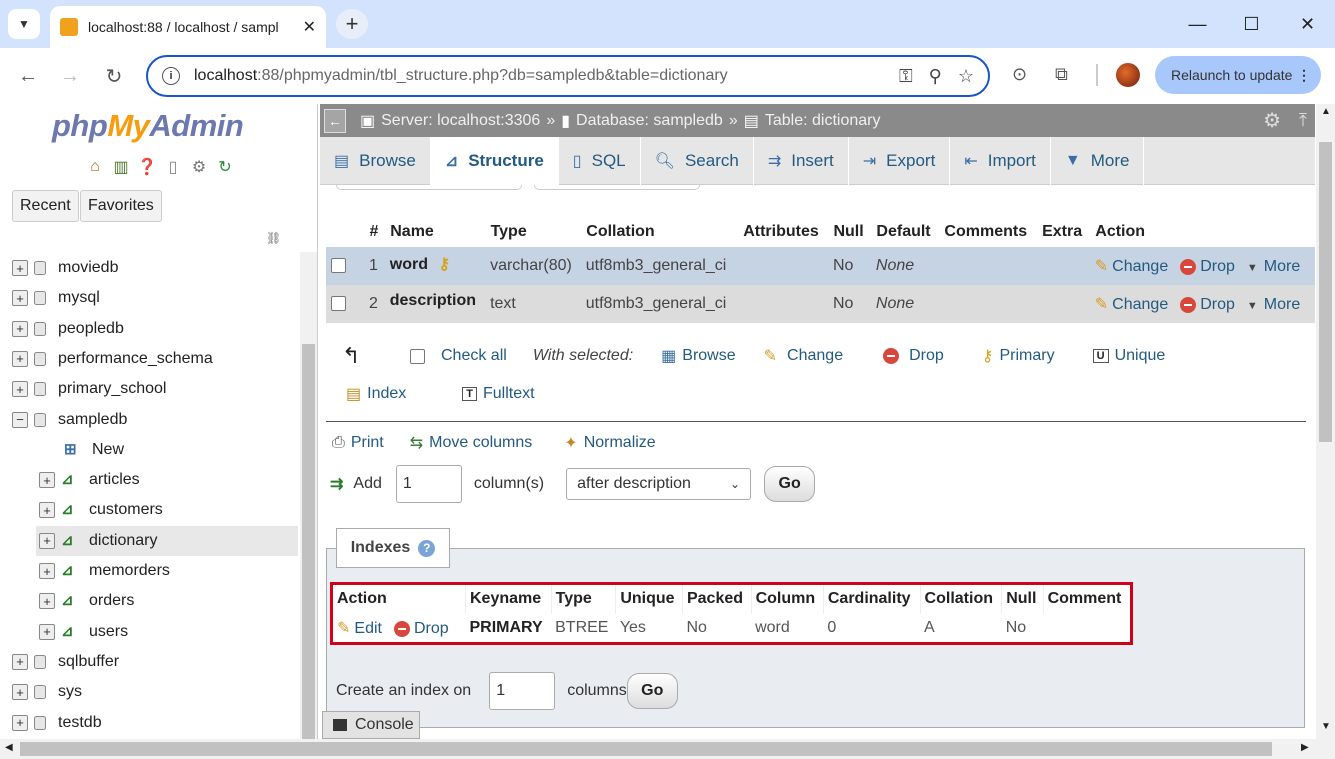 The width and height of the screenshot is (1335, 759). I want to click on bulk-primary-button: Primary, so click(1027, 356).